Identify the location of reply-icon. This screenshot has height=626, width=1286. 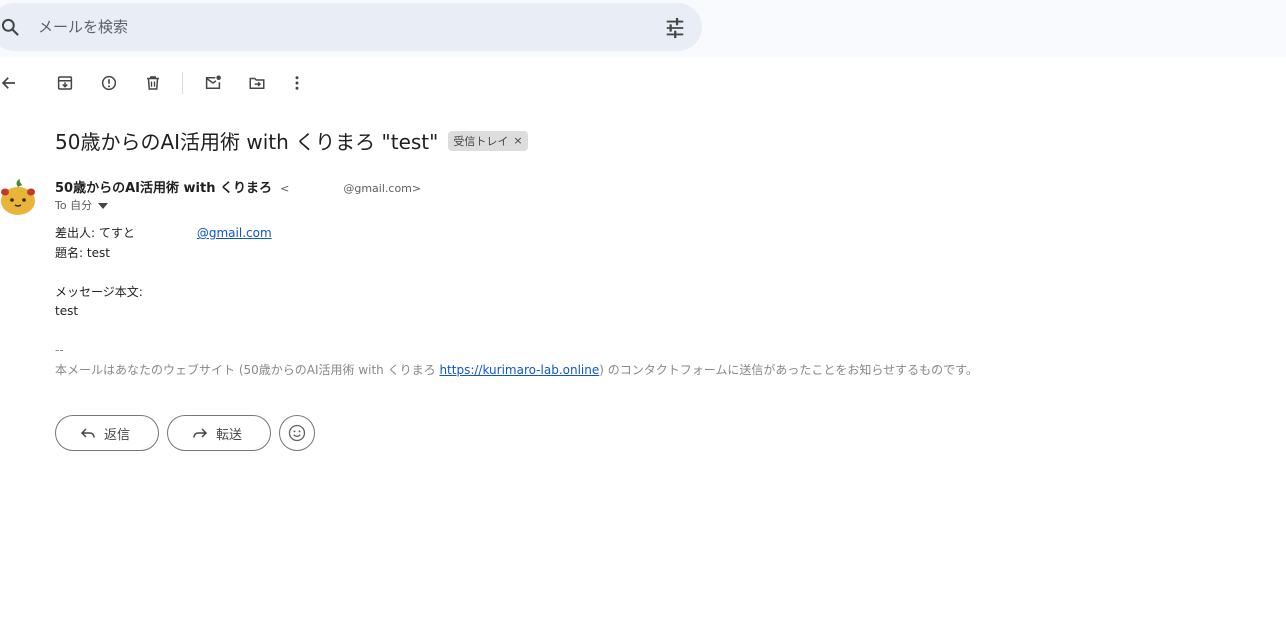
(87, 433).